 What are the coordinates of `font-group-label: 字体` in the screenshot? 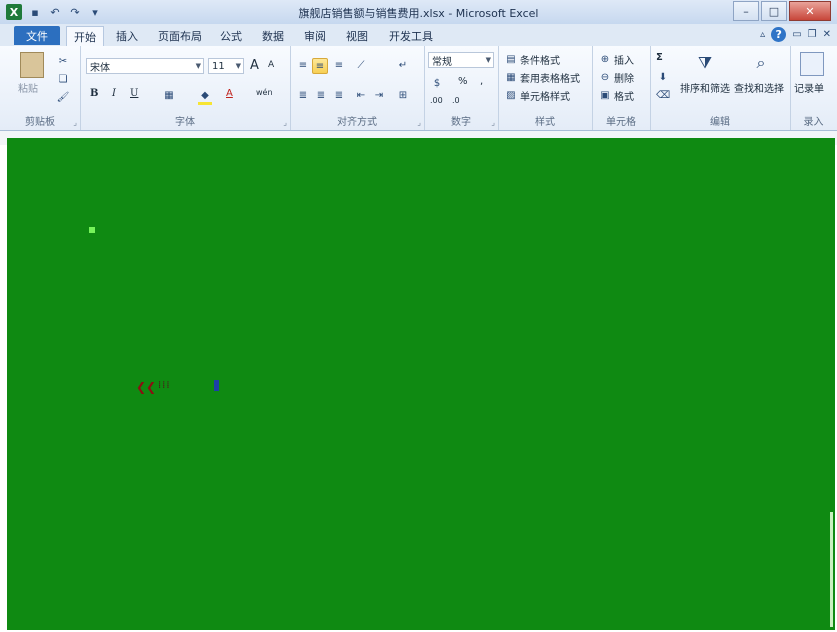 It's located at (185, 122).